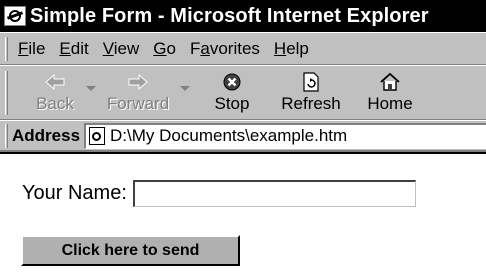  Describe the element at coordinates (91, 88) in the screenshot. I see `back-dropdown-arrow-icon` at that location.